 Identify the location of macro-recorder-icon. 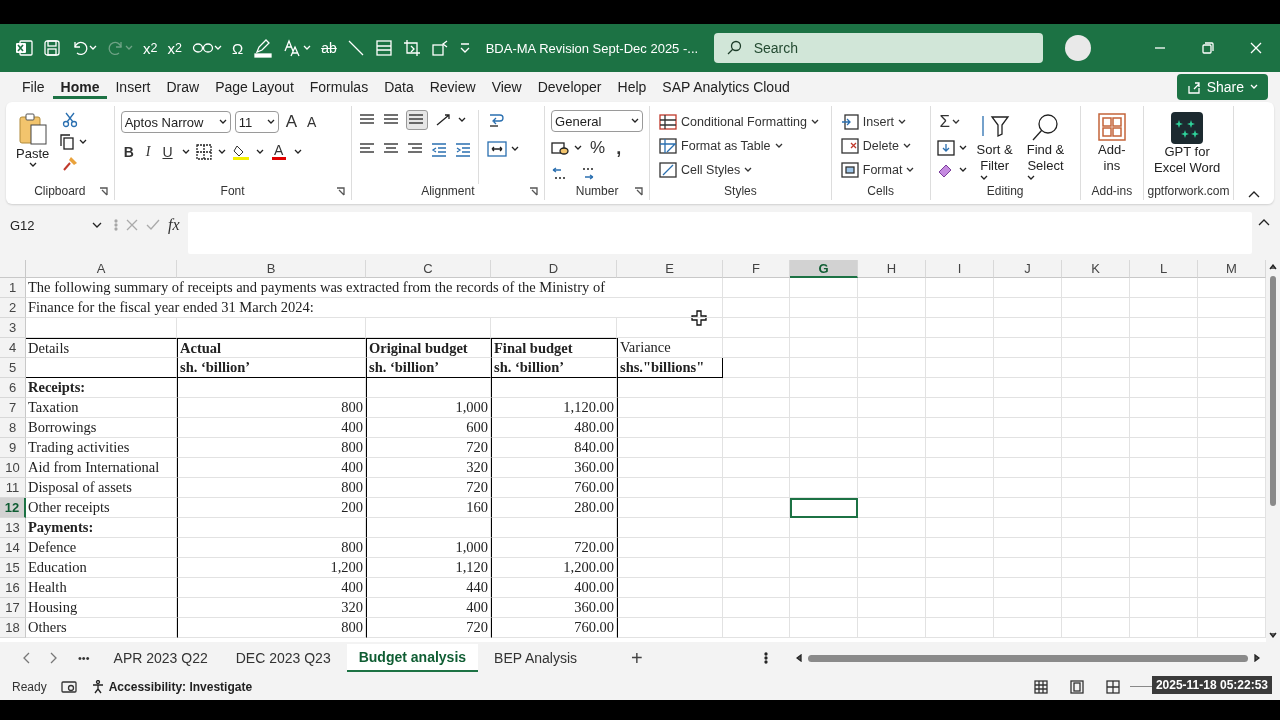
(68, 687).